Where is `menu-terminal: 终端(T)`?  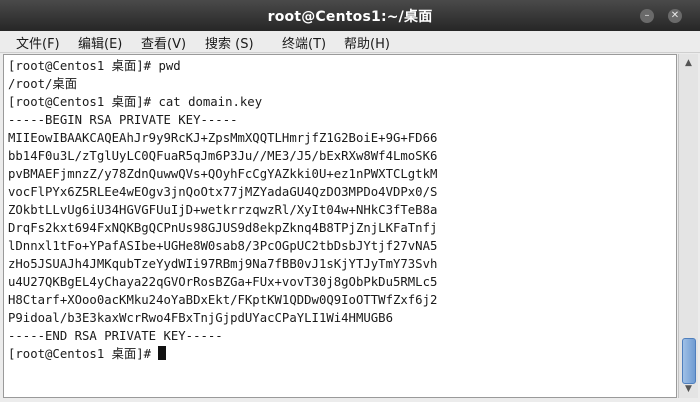 menu-terminal: 终端(T) is located at coordinates (304, 42).